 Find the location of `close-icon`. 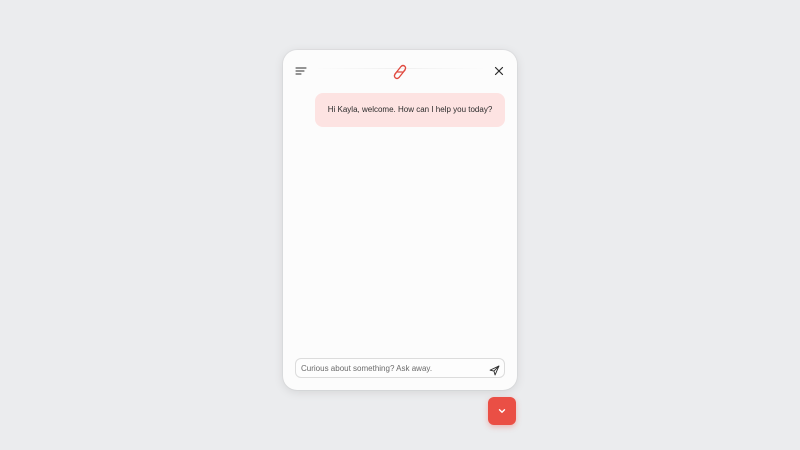

close-icon is located at coordinates (499, 71).